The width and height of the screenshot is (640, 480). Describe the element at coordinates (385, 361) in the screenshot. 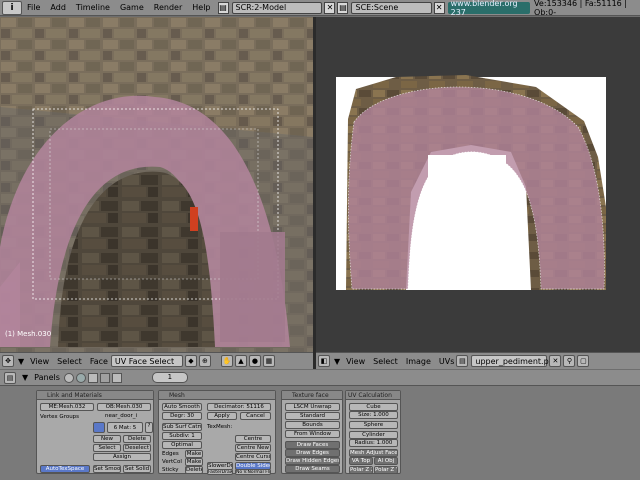

I see `uv-menu-select: Select` at that location.